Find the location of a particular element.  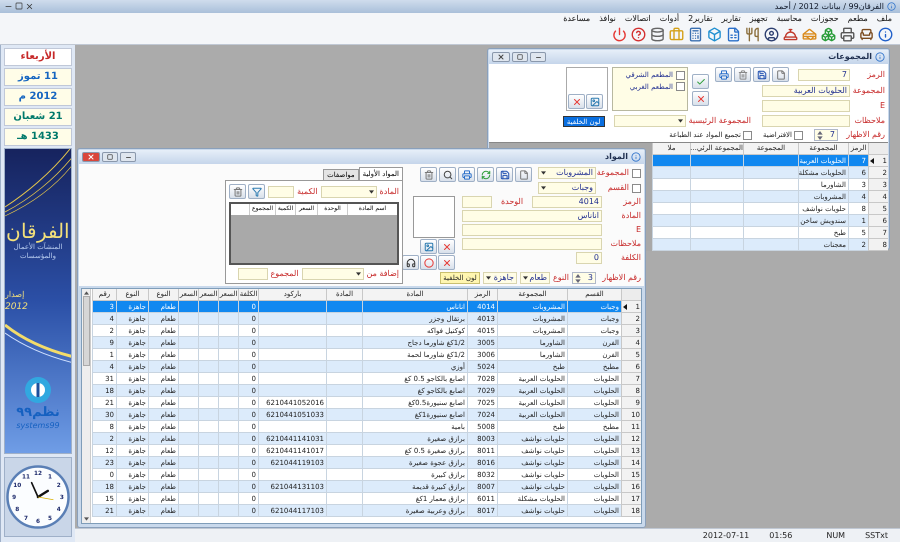

refresh-button is located at coordinates (485, 174).